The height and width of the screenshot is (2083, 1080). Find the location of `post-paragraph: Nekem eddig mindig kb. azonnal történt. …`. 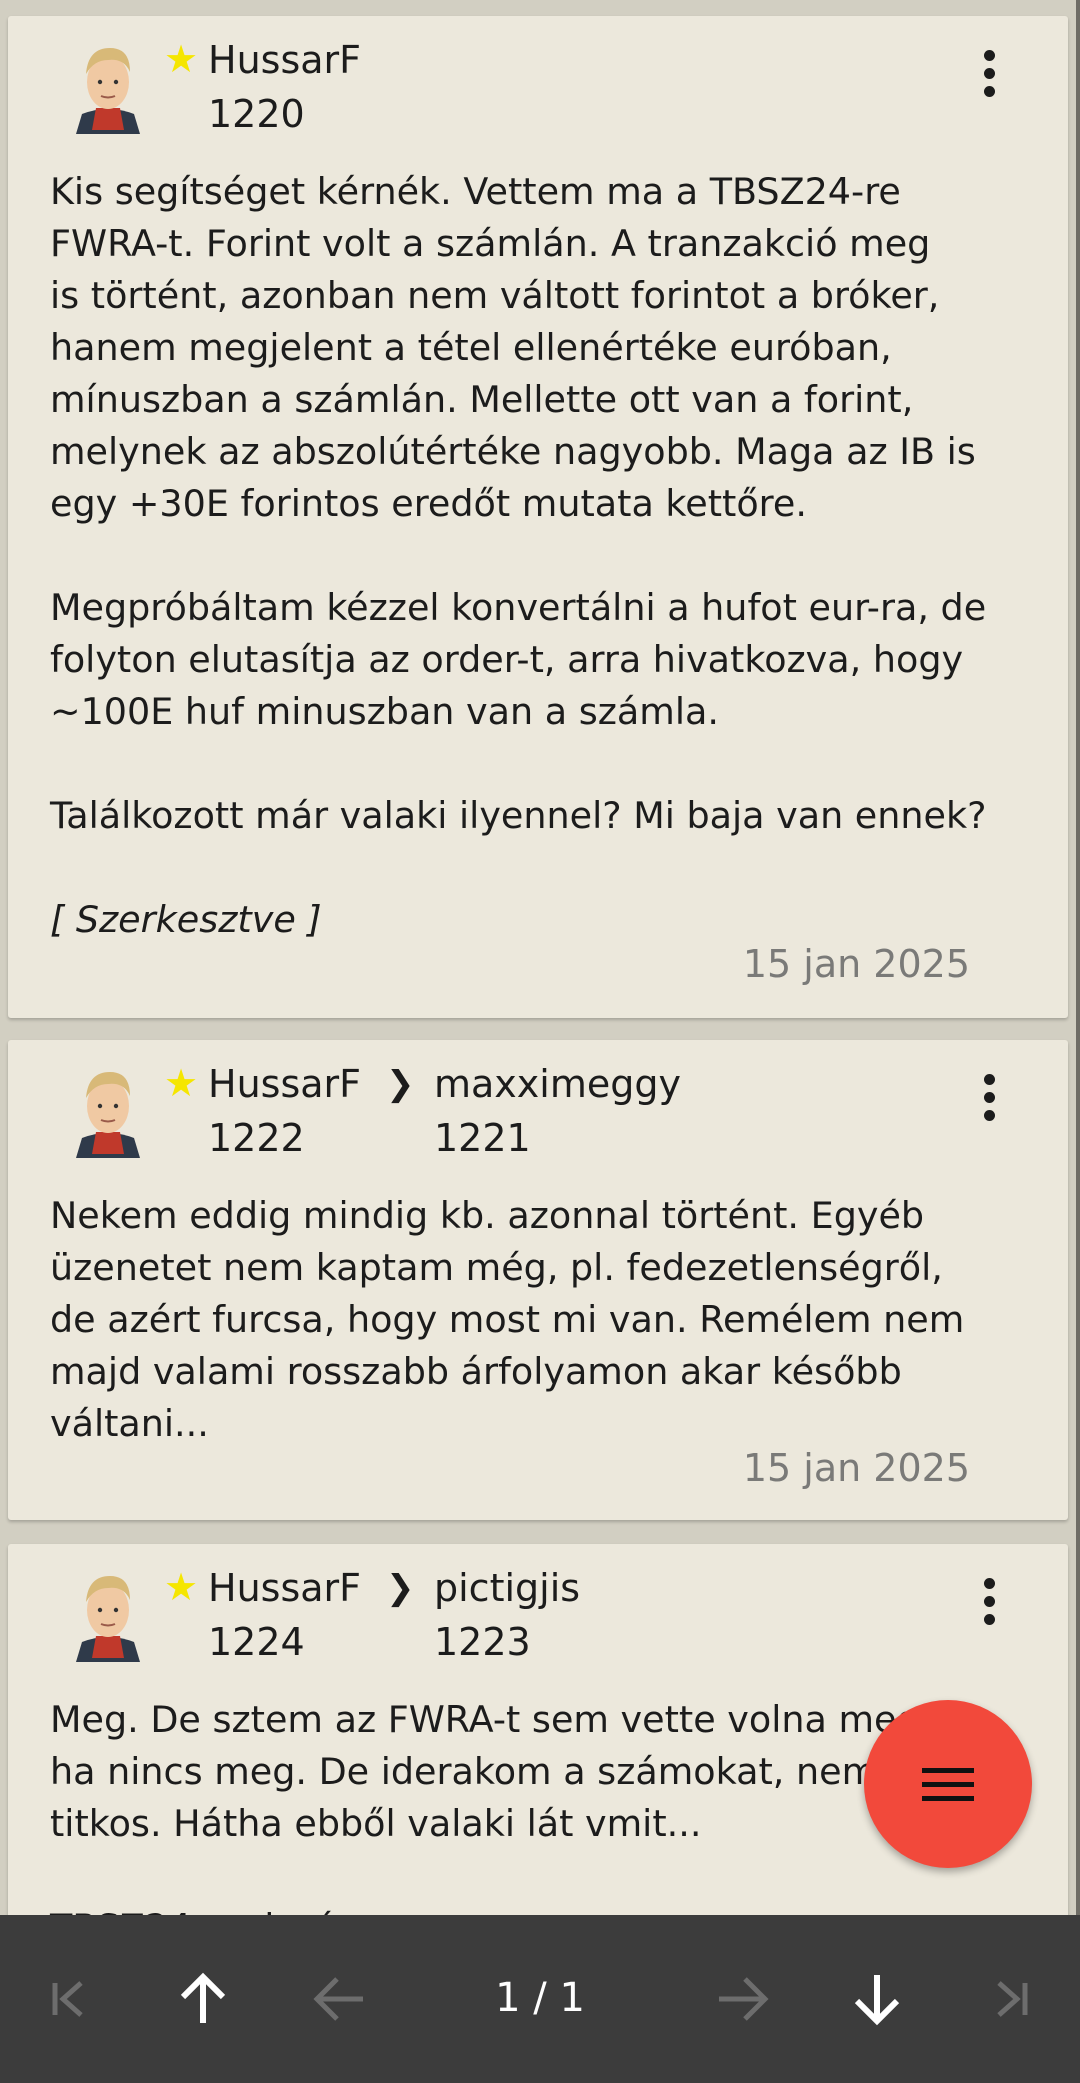

post-paragraph: Nekem eddig mindig kb. azonnal történt. … is located at coordinates (507, 1319).